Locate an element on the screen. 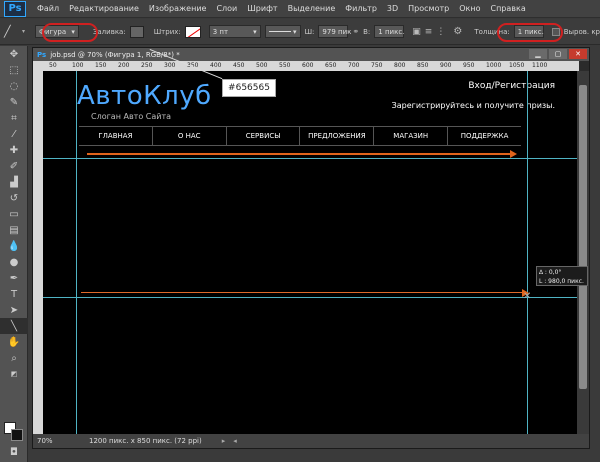 The height and width of the screenshot is (462, 600). ruler-tick-label: 900 is located at coordinates (446, 65).